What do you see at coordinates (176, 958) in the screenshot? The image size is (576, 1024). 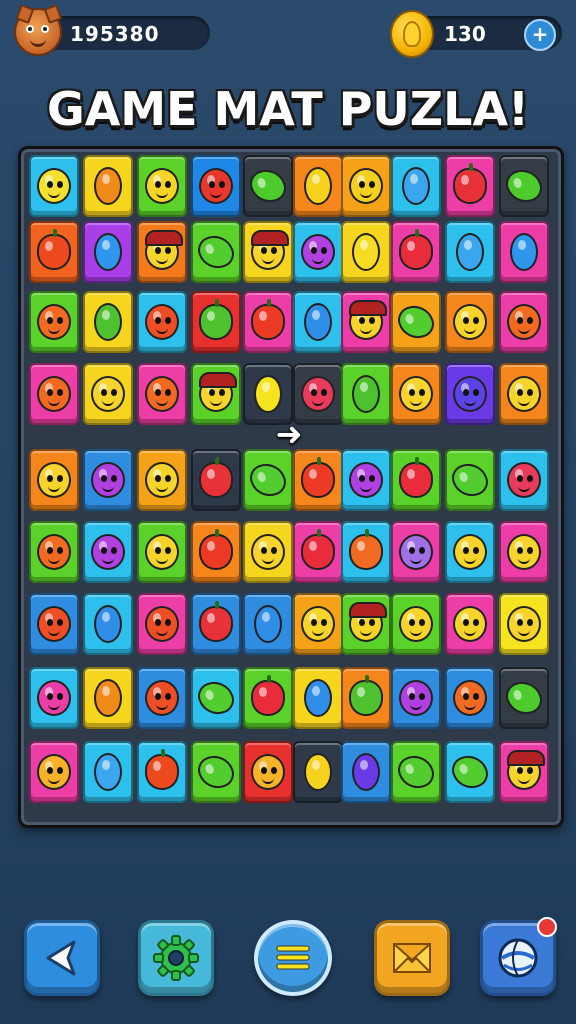 I see `settings-button` at bounding box center [176, 958].